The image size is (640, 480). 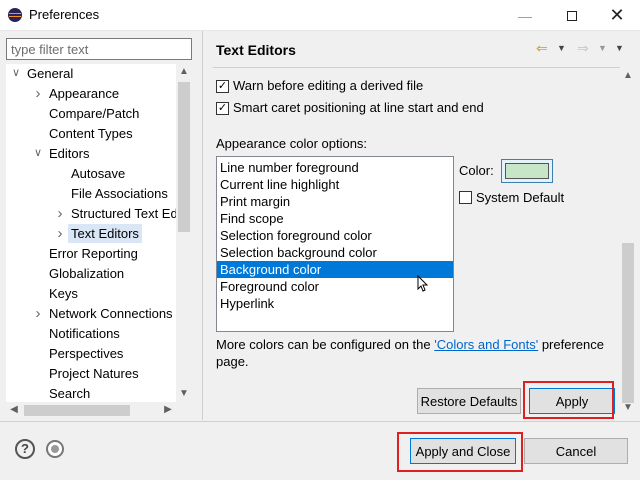 I want to click on view-menu-icon: ▼, so click(x=619, y=48).